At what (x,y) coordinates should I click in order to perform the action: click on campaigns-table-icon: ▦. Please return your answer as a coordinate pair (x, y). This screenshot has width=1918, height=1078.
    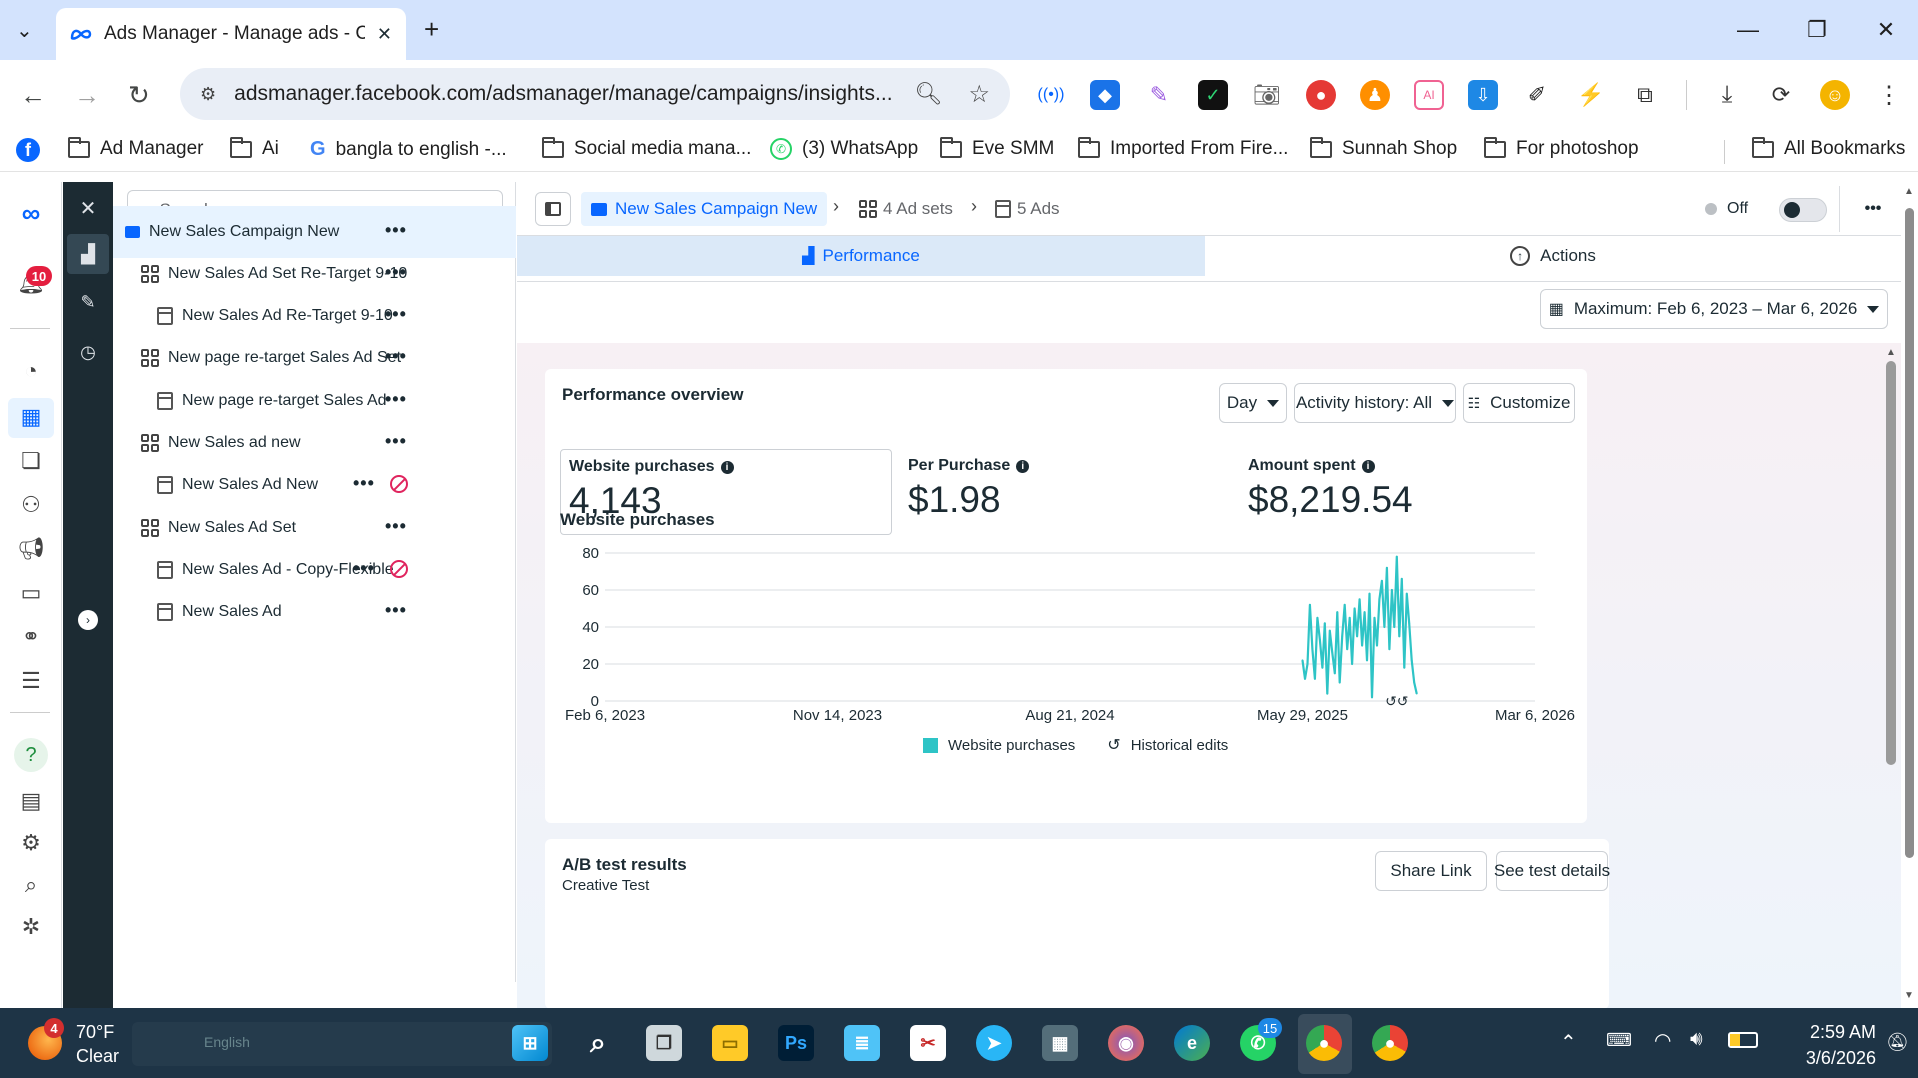
    Looking at the image, I should click on (31, 417).